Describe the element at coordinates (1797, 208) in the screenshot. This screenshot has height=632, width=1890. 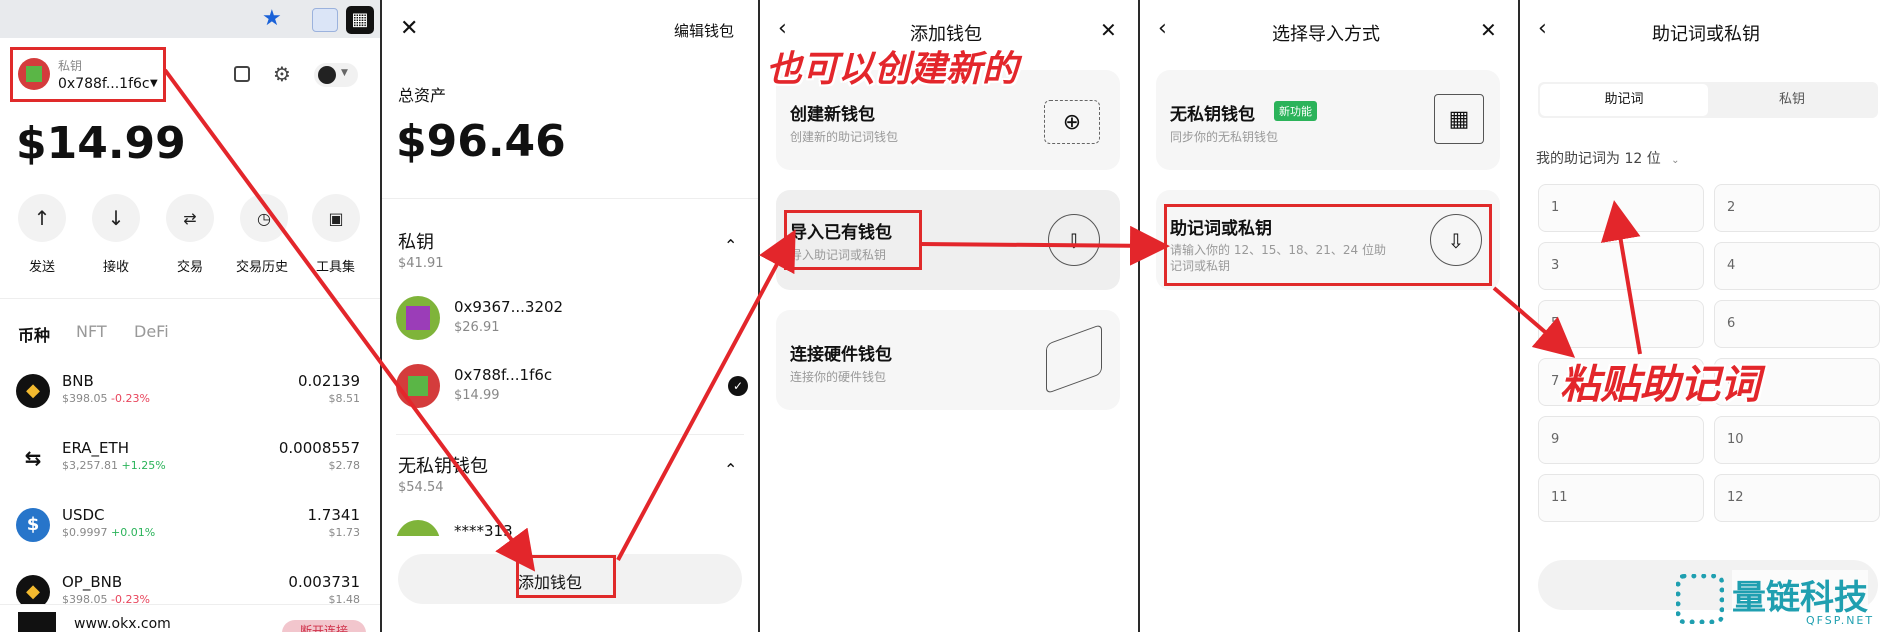
I see `mnemonic-word-field: 2` at that location.